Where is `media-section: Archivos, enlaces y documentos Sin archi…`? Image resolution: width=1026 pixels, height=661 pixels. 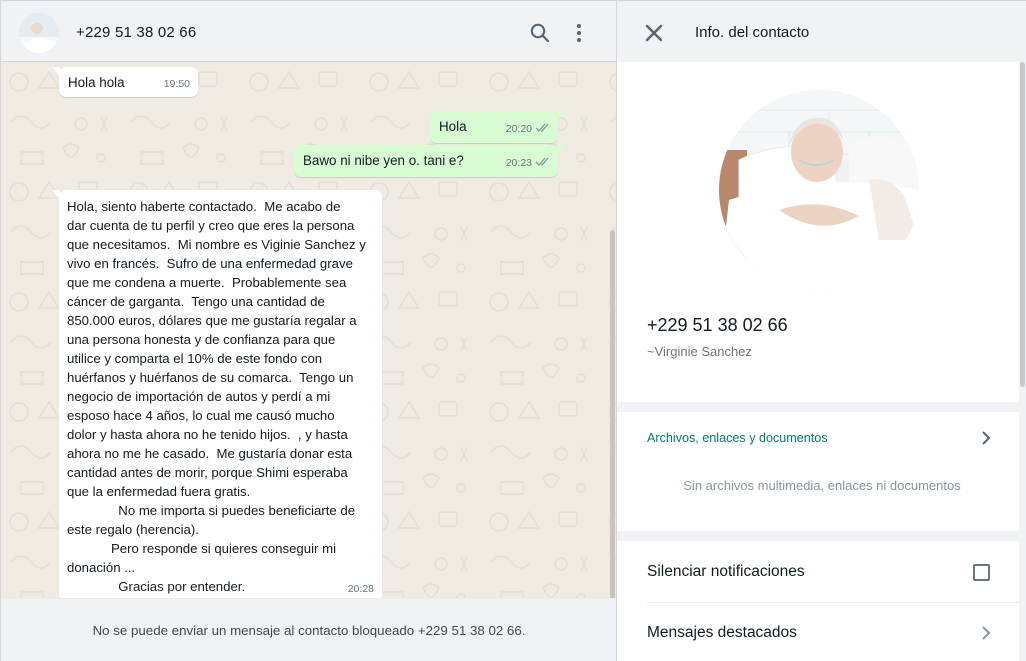 media-section: Archivos, enlaces y documentos Sin archi… is located at coordinates (818, 471).